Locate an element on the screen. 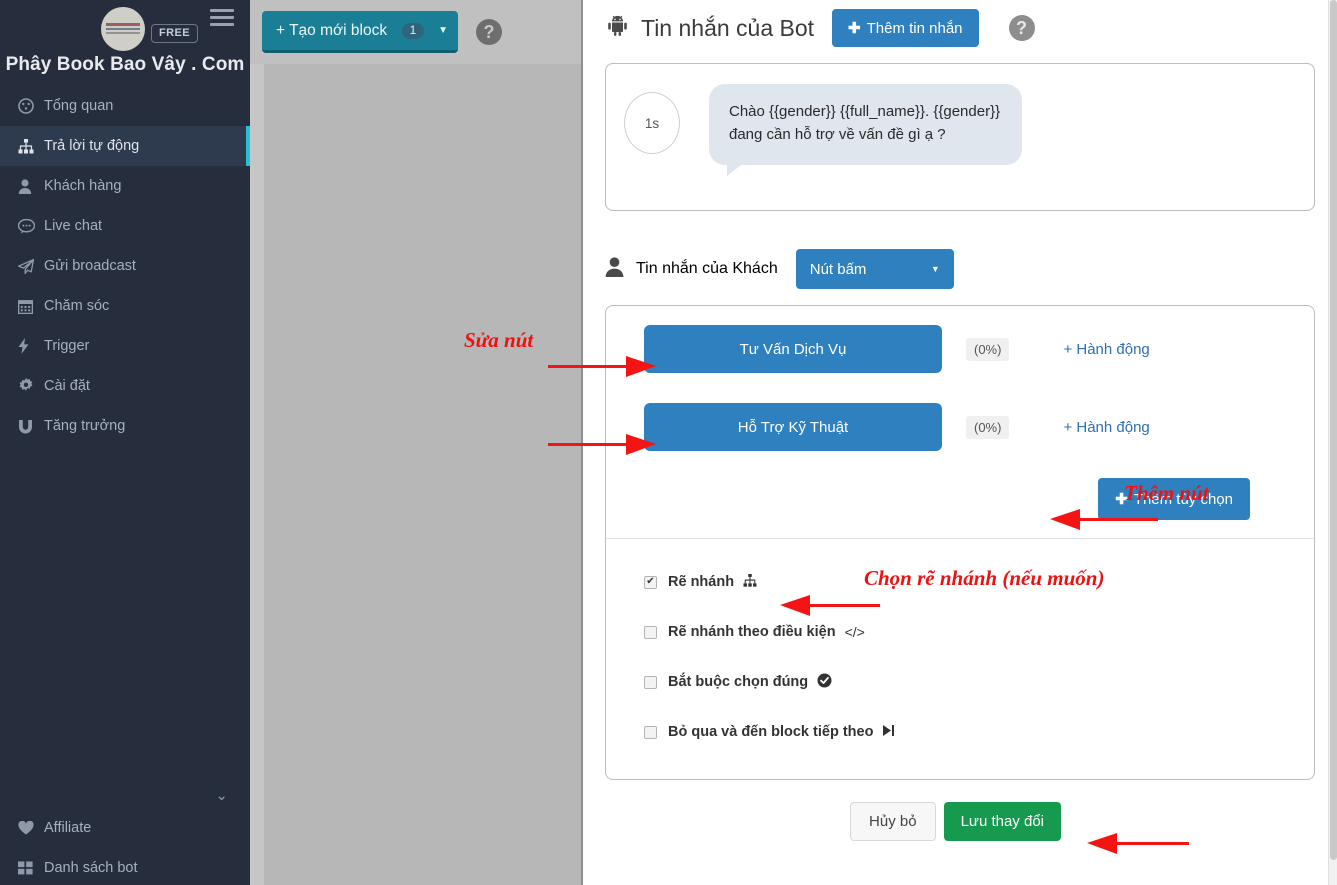  check-circle-icon is located at coordinates (824, 682).